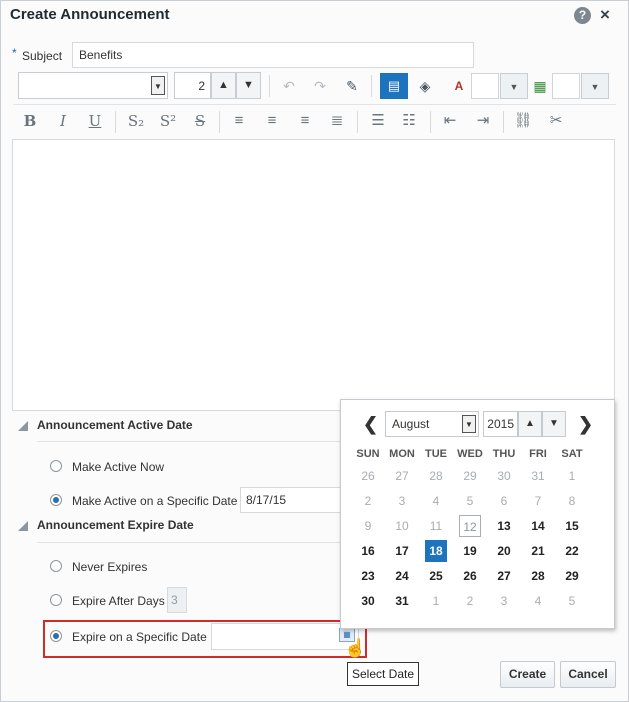 Image resolution: width=629 pixels, height=702 pixels. I want to click on calendar-day: 6, so click(504, 501).